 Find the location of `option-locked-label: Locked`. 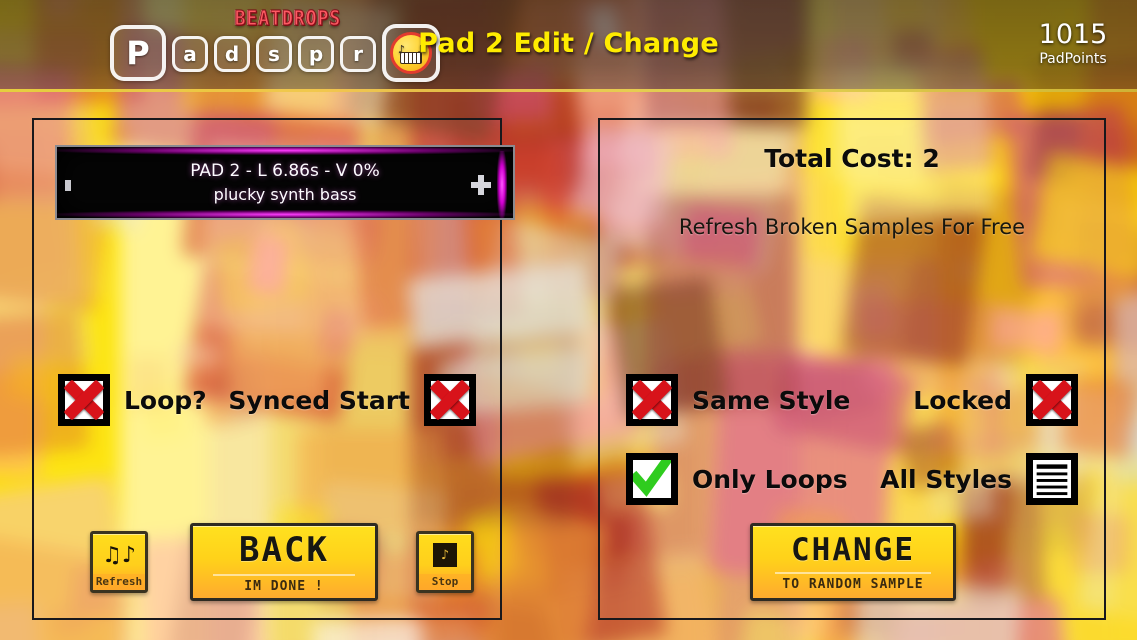

option-locked-label: Locked is located at coordinates (962, 400).